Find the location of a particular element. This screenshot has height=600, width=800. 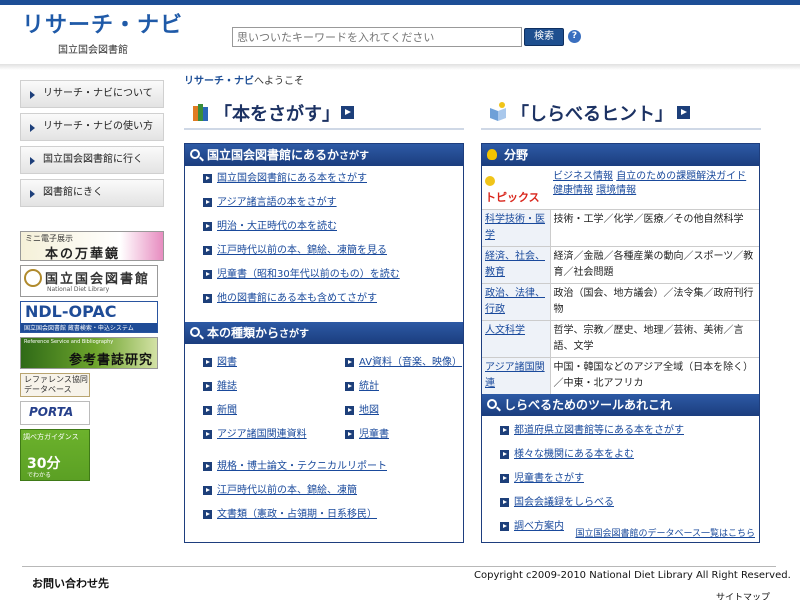

banner-reference-db: レファレンス協同データベース is located at coordinates (55, 385).